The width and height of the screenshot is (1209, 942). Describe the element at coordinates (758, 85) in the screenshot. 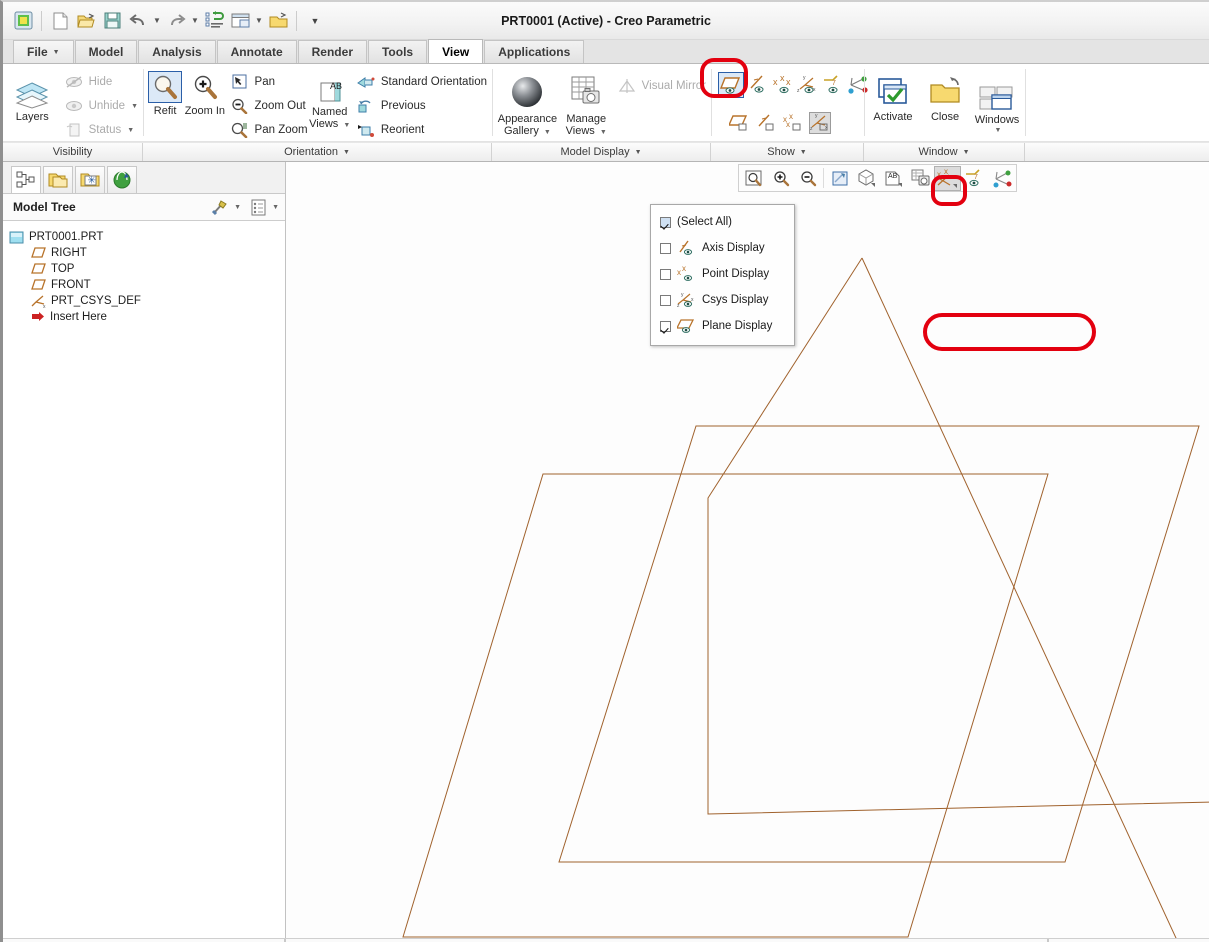

I see `axis-display-icon` at that location.